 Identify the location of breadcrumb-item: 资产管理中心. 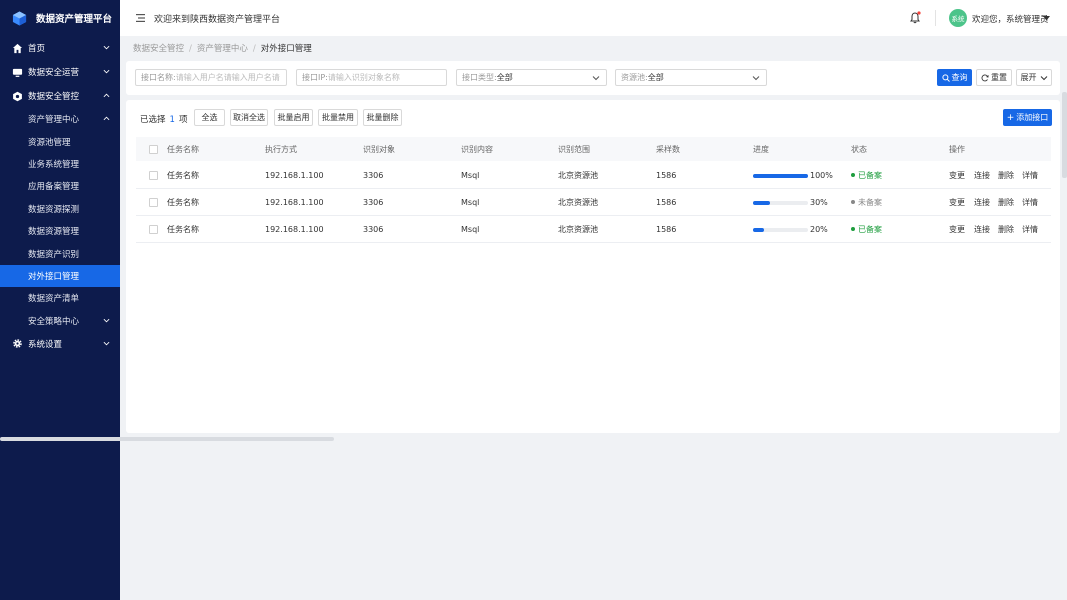
(222, 49).